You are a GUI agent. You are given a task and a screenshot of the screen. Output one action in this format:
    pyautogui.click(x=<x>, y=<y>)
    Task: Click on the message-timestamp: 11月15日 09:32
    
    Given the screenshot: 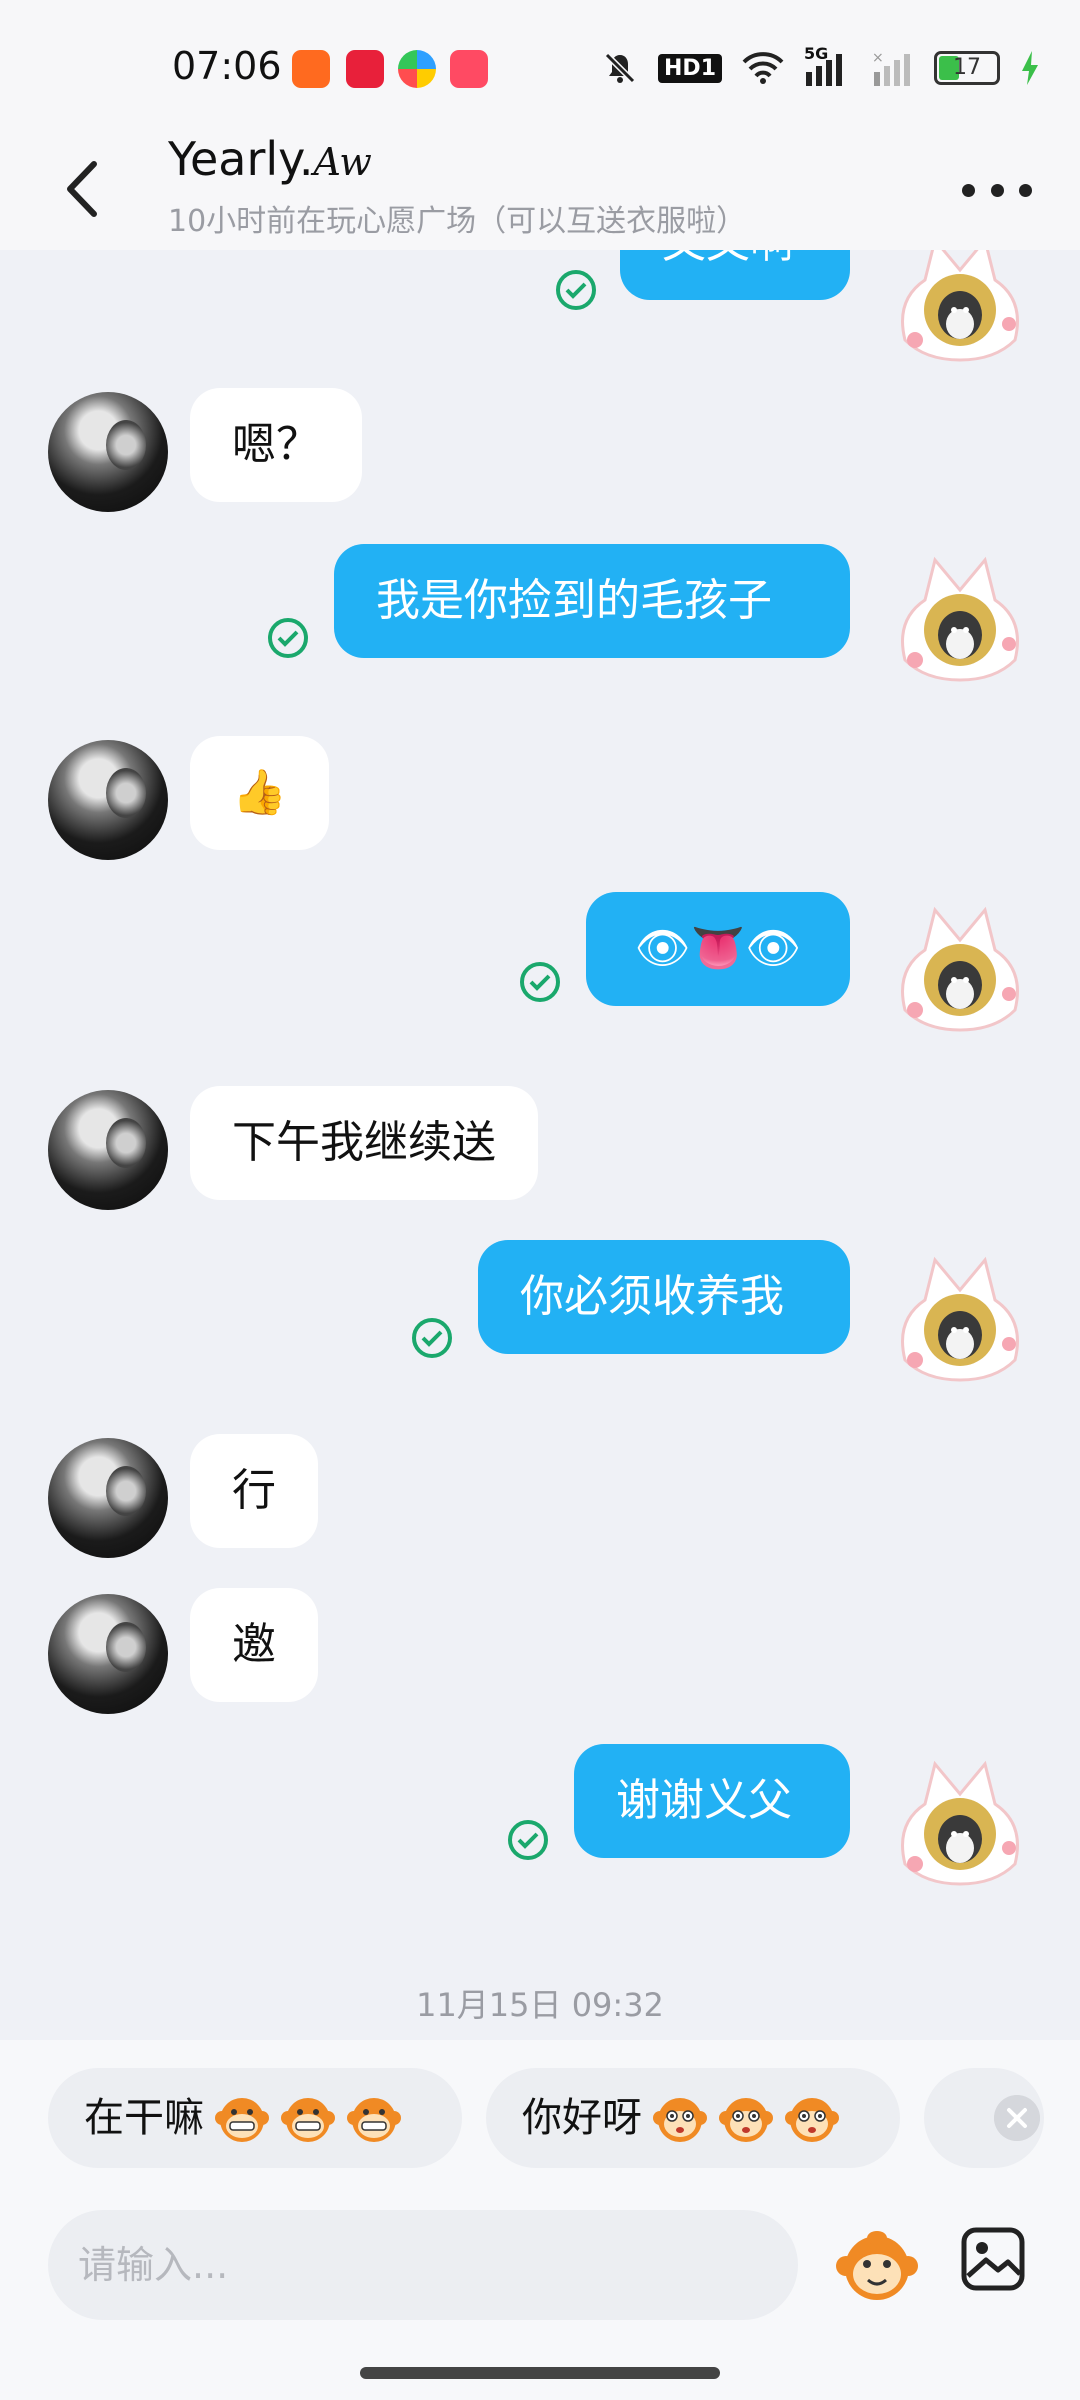 What is the action you would take?
    pyautogui.click(x=540, y=2005)
    